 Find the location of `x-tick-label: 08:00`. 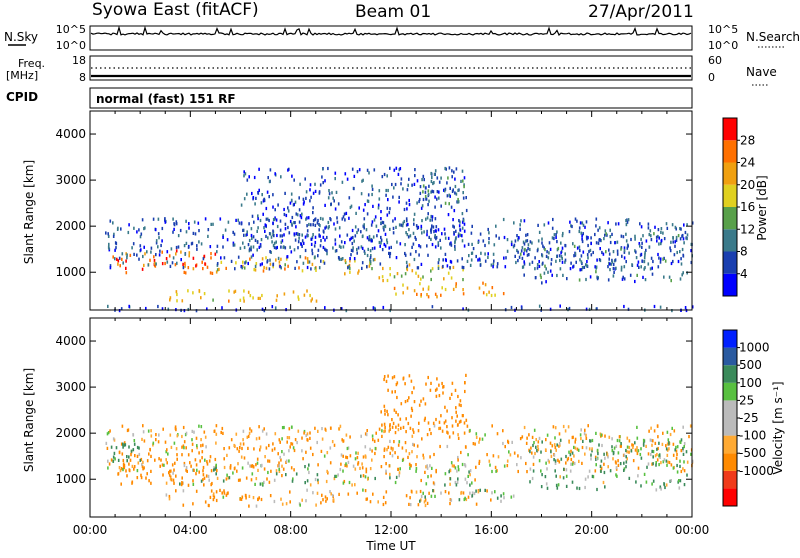

x-tick-label: 08:00 is located at coordinates (290, 530).